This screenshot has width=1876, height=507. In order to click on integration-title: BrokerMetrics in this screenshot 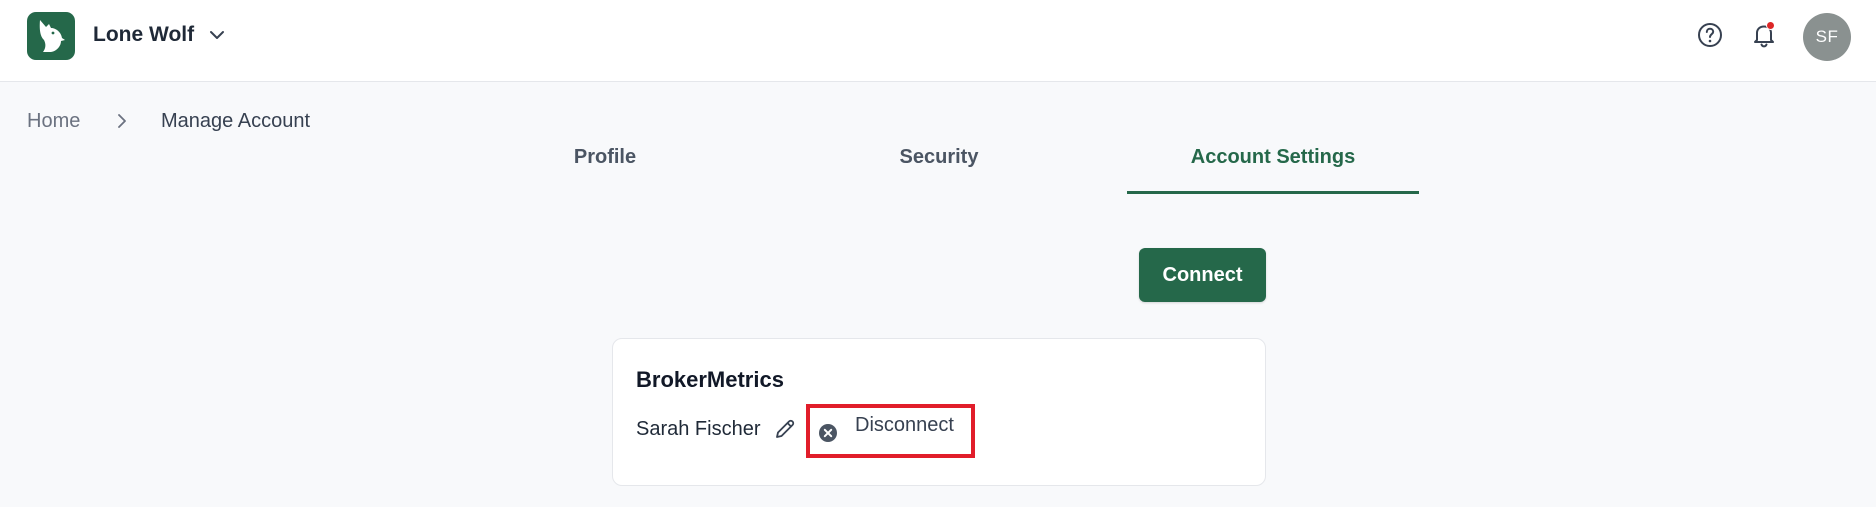, I will do `click(710, 379)`.